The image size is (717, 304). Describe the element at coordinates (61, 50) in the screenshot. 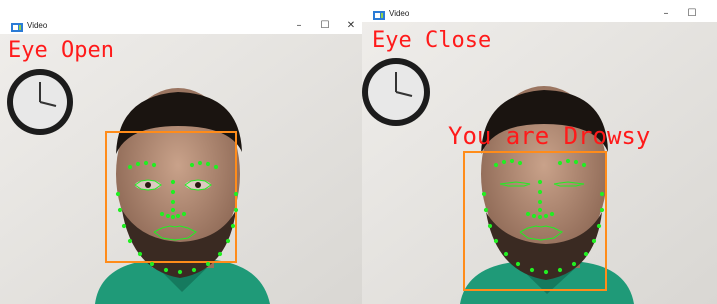

I see `eye-state-label: Eye Open` at that location.